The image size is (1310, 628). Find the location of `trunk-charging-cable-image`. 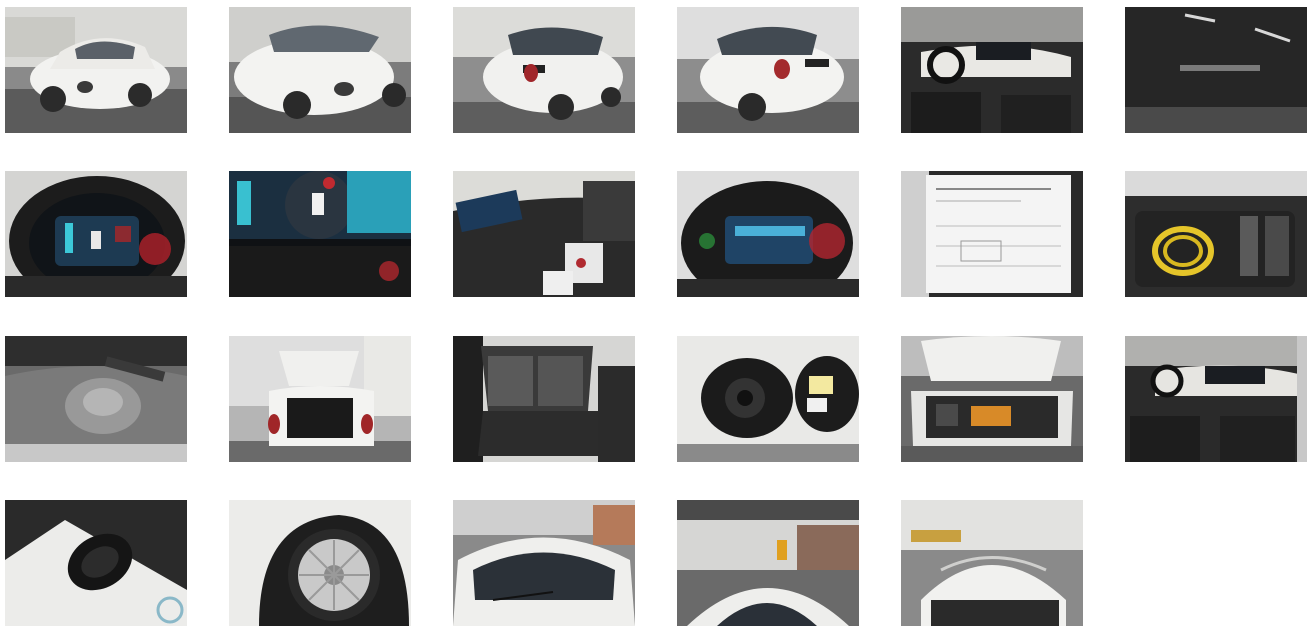

trunk-charging-cable-image is located at coordinates (1216, 234).